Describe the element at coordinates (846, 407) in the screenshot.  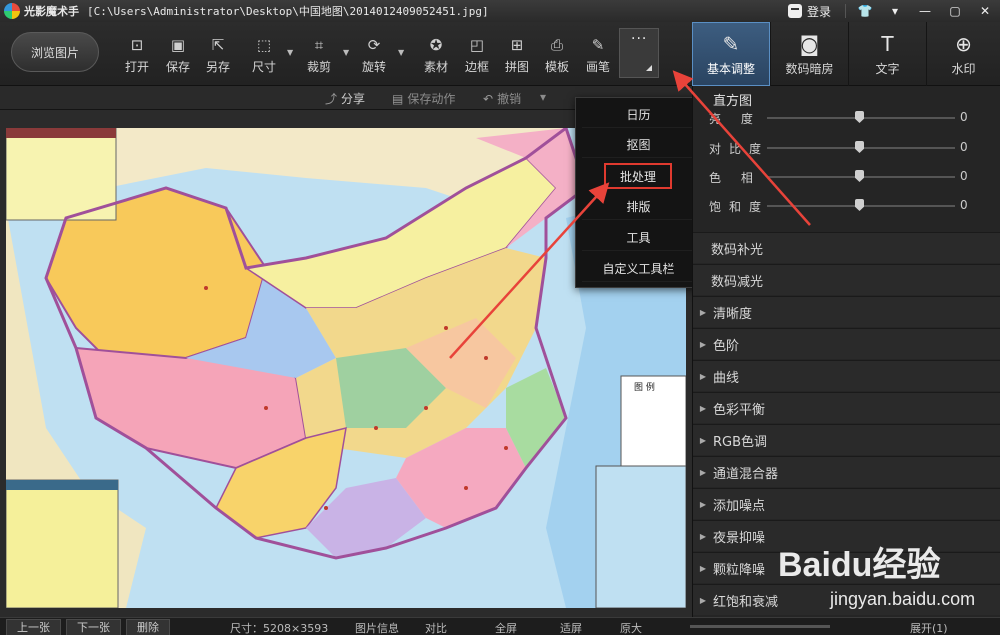
I see `section-color-balance: ▶ 色彩平衡` at that location.